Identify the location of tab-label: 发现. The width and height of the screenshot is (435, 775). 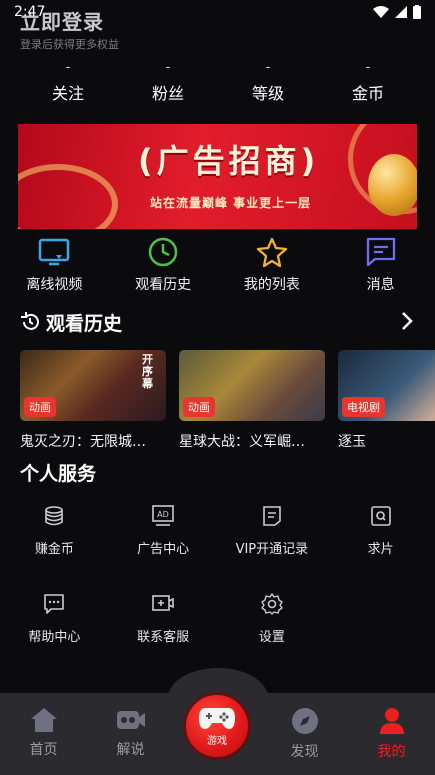
(304, 752).